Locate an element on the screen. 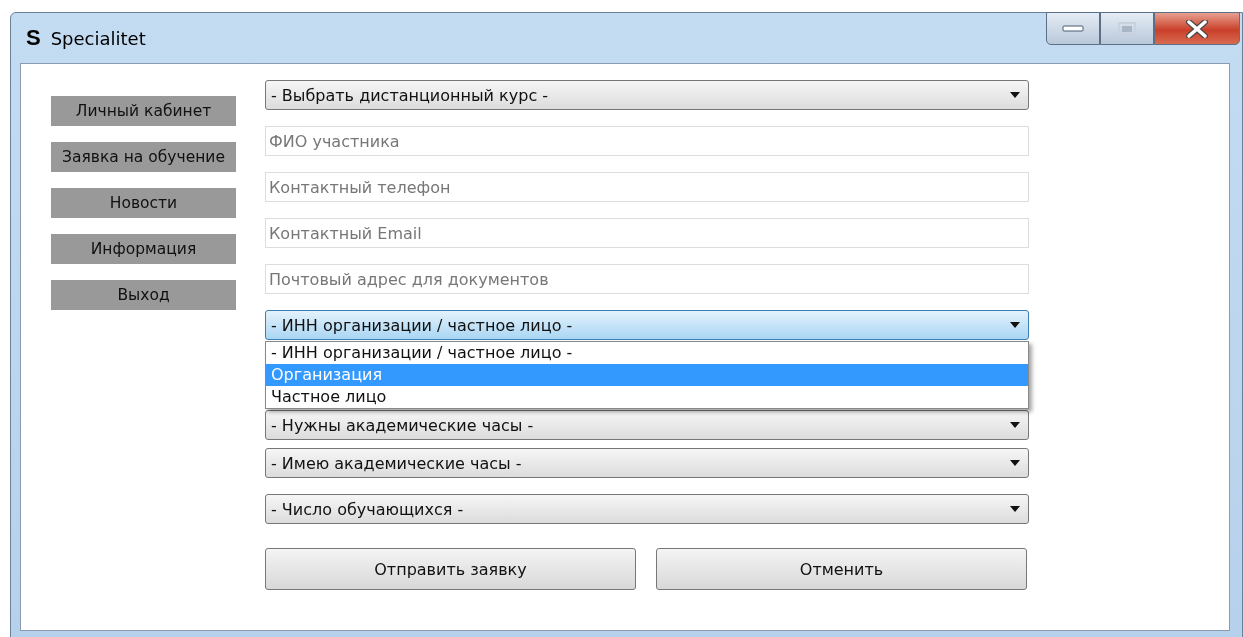 The width and height of the screenshot is (1243, 637). input-field: Почтовый адрес для документов is located at coordinates (647, 279).